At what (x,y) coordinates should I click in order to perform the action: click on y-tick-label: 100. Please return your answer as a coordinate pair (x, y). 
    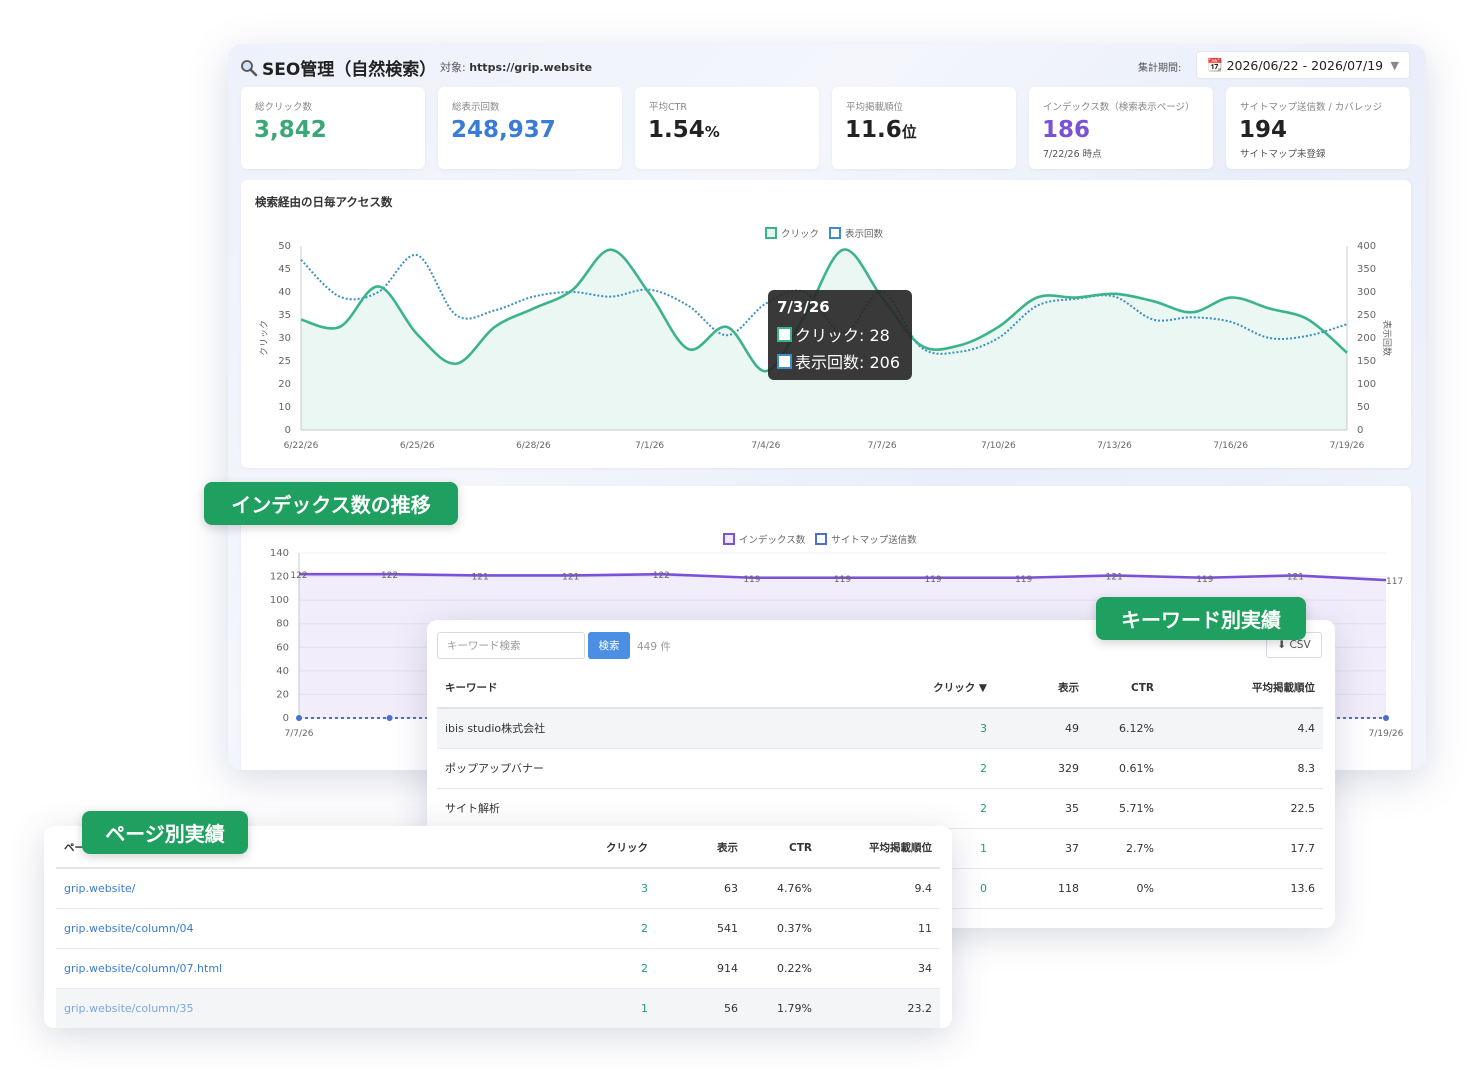
    Looking at the image, I should click on (279, 600).